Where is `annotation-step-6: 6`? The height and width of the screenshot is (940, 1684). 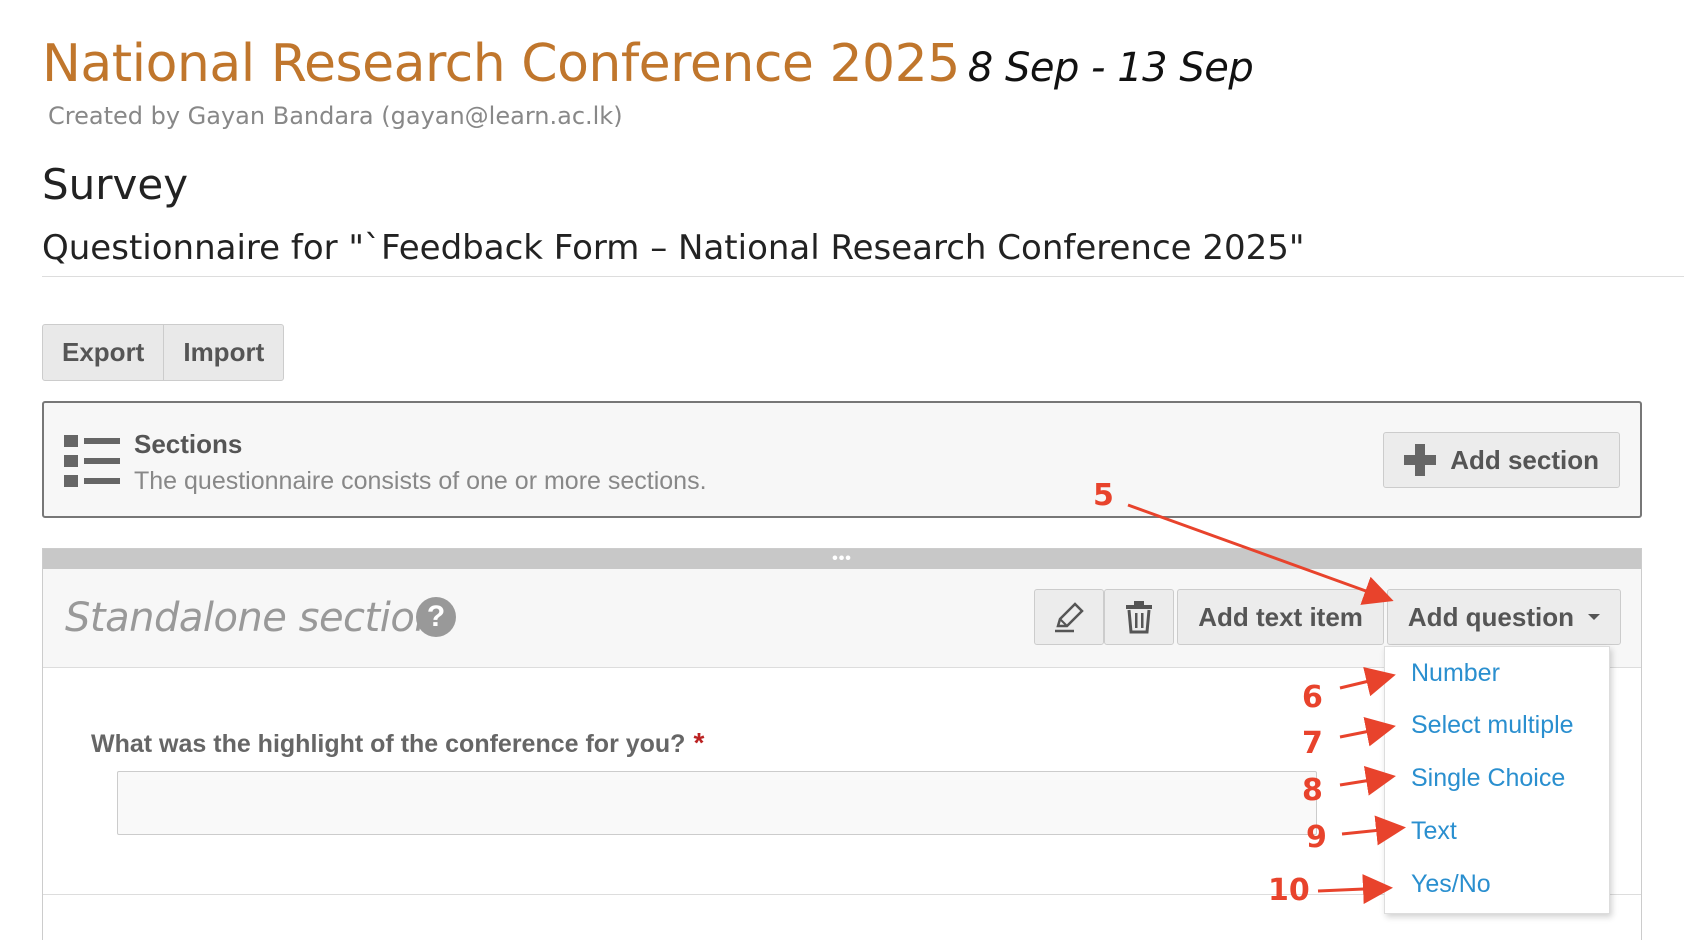 annotation-step-6: 6 is located at coordinates (1312, 697).